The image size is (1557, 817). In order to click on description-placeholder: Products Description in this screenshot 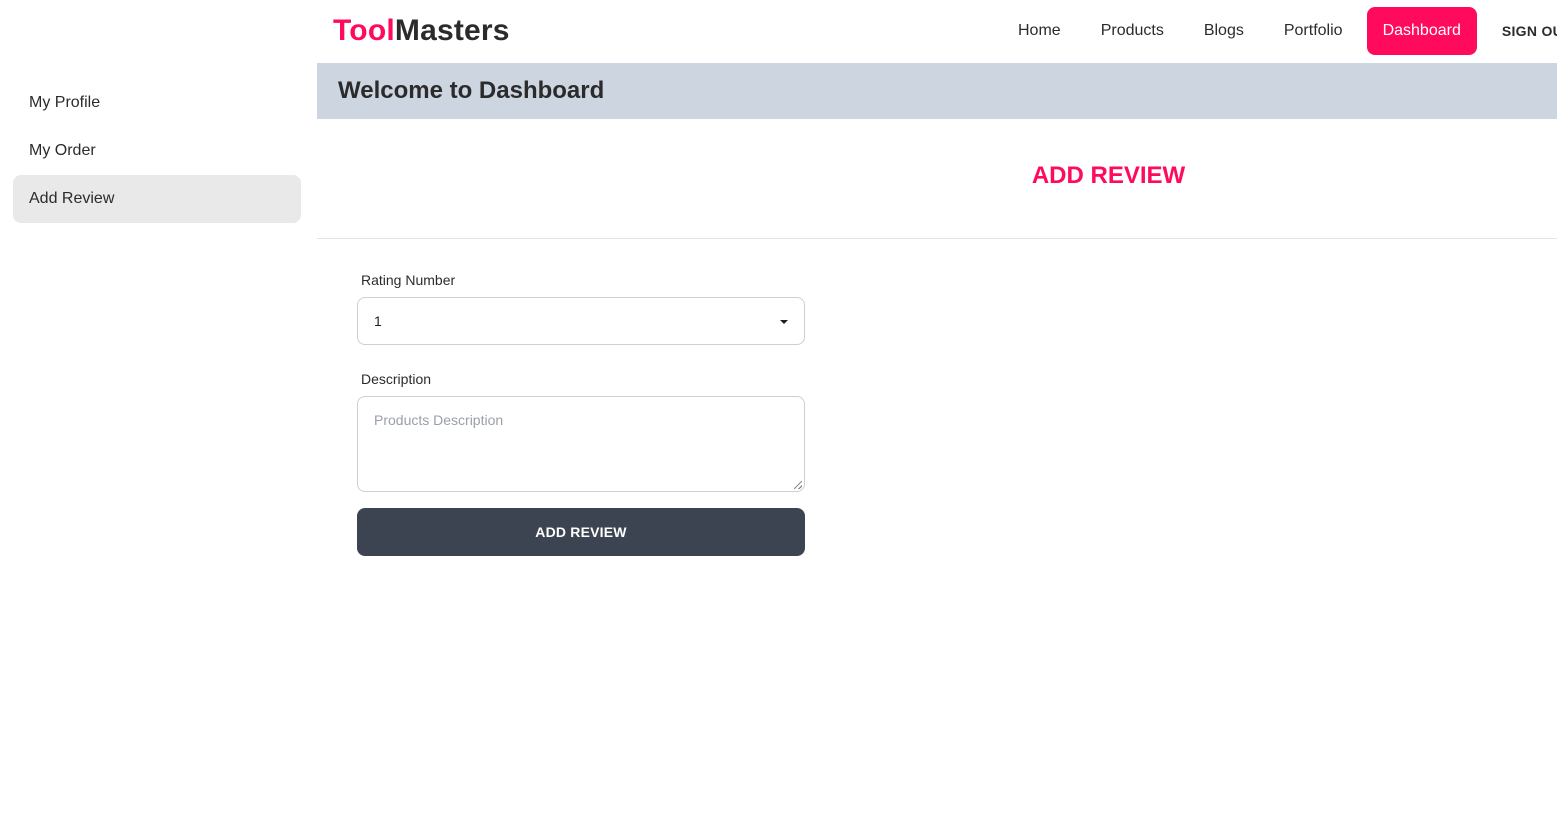, I will do `click(439, 420)`.